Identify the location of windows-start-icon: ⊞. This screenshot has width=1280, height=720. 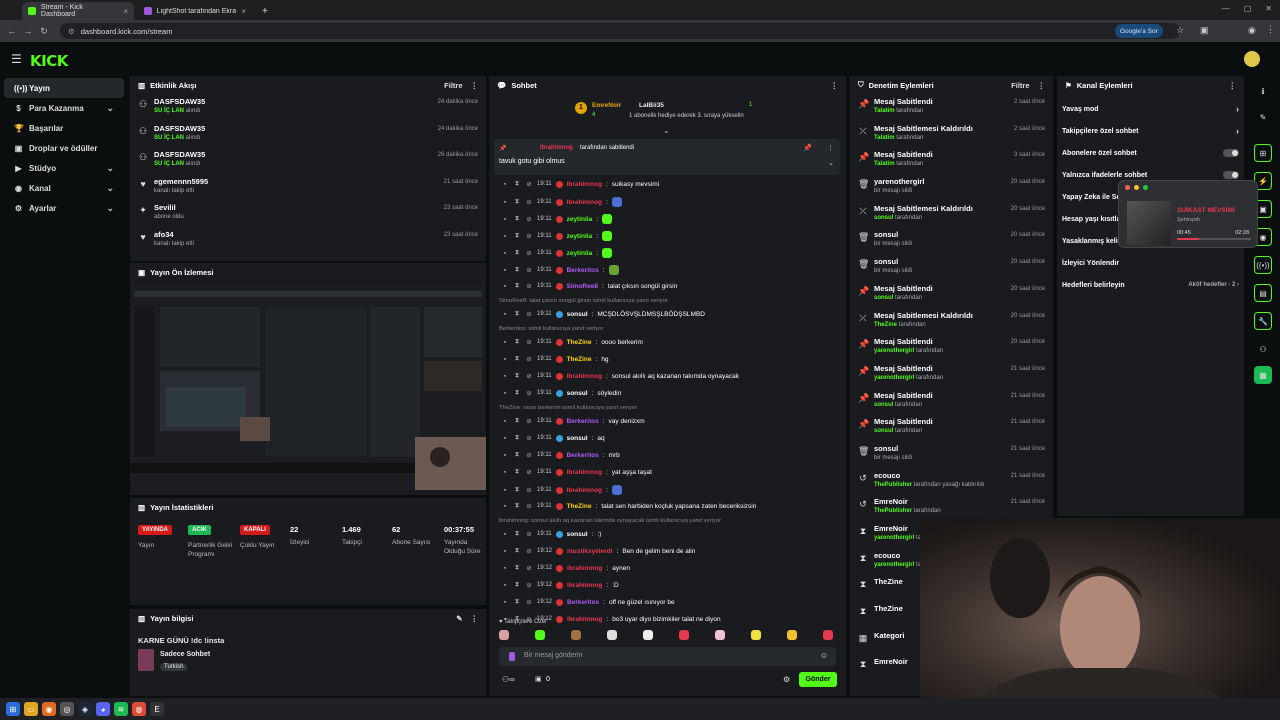
(13, 709).